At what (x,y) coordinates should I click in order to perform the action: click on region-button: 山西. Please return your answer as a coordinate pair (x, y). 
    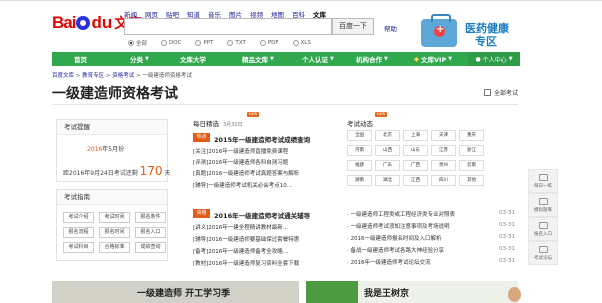
    Looking at the image, I should click on (387, 150).